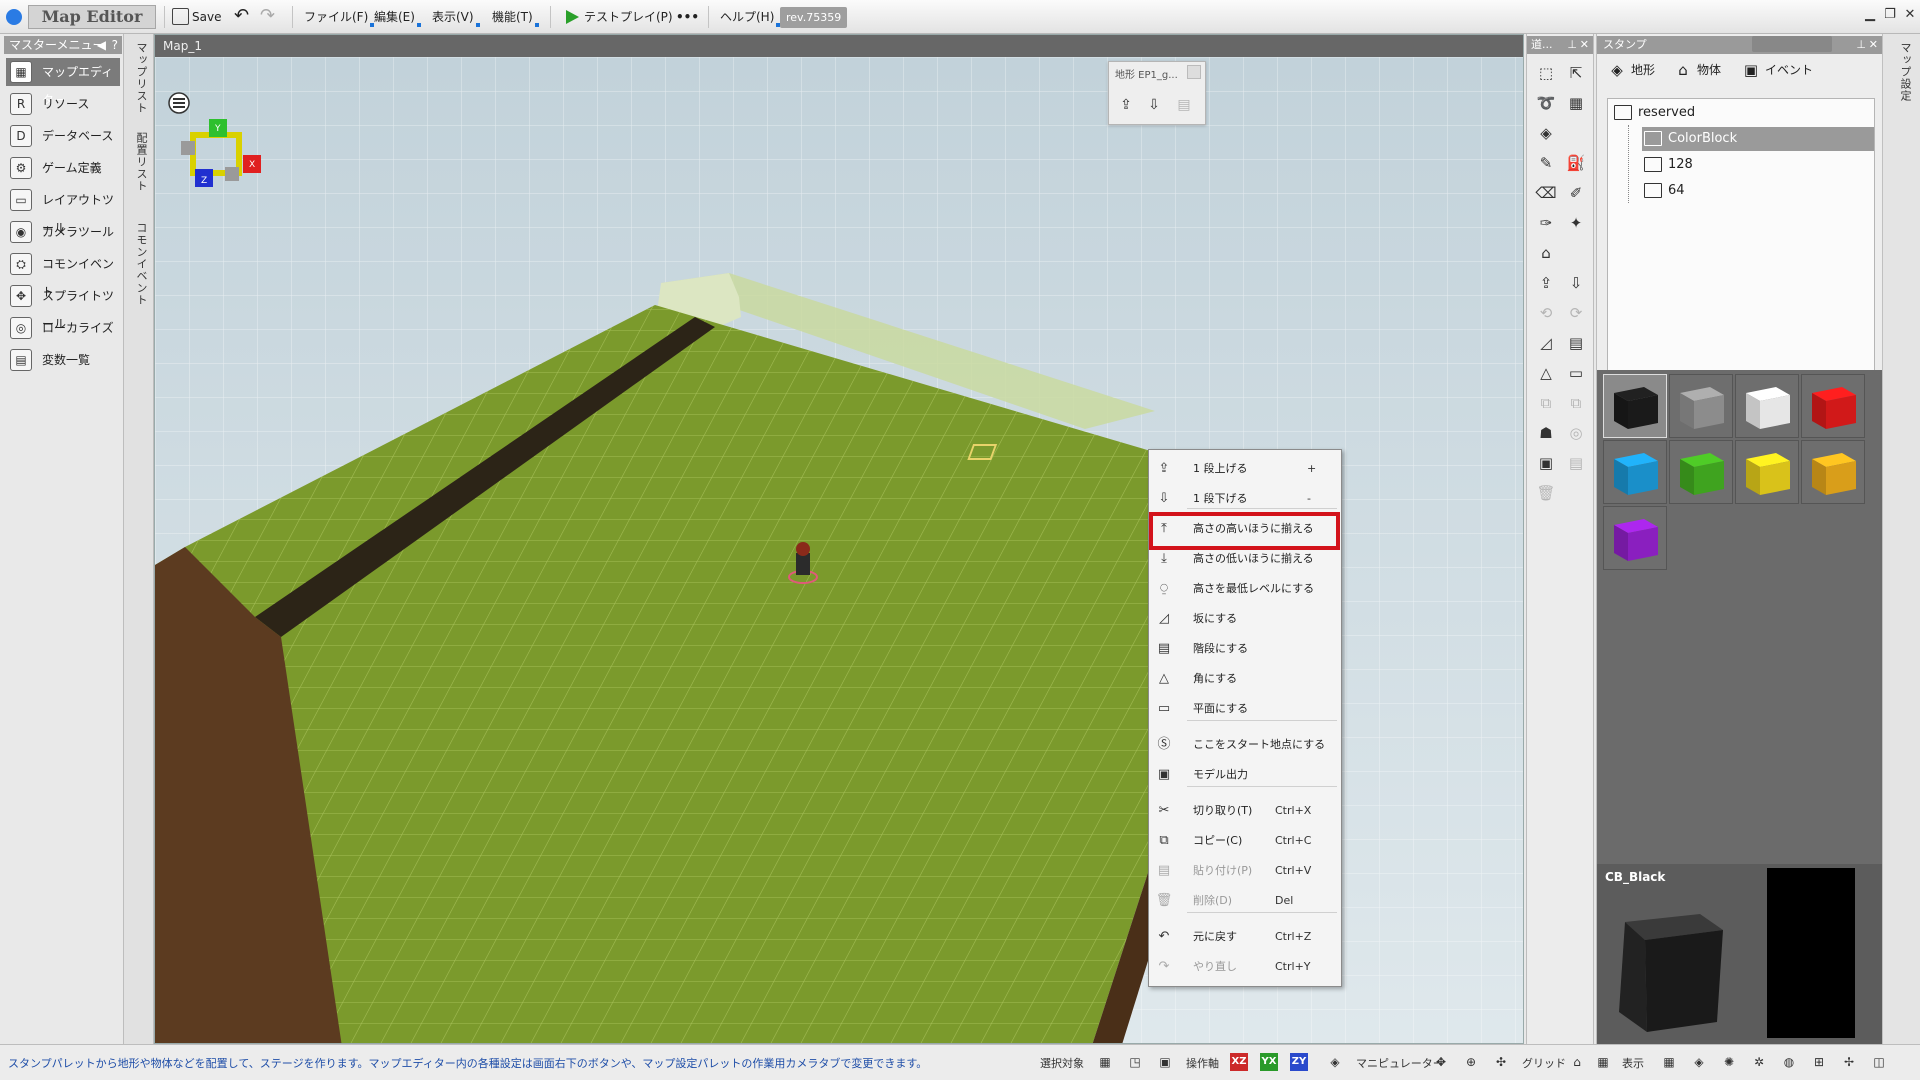 The image size is (1920, 1080). I want to click on context-menu-item: ⇪ 1 段上げる +, so click(1245, 469).